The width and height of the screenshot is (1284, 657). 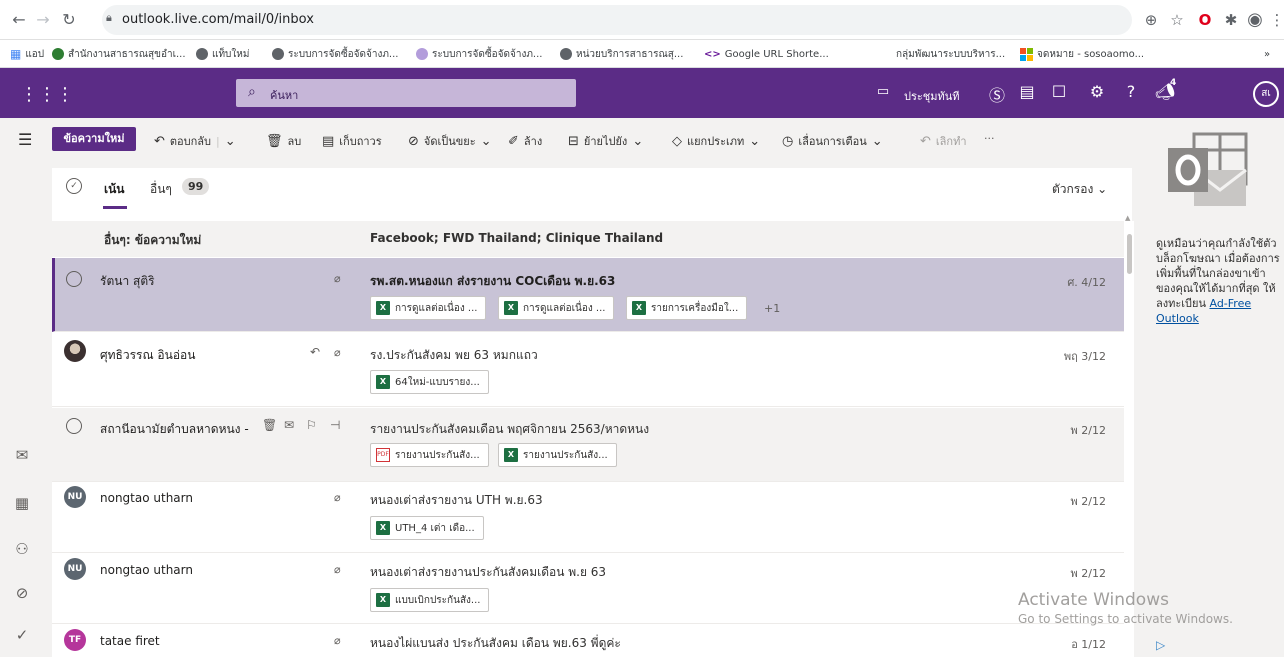 What do you see at coordinates (677, 141) in the screenshot?
I see `tag-icon: ◇` at bounding box center [677, 141].